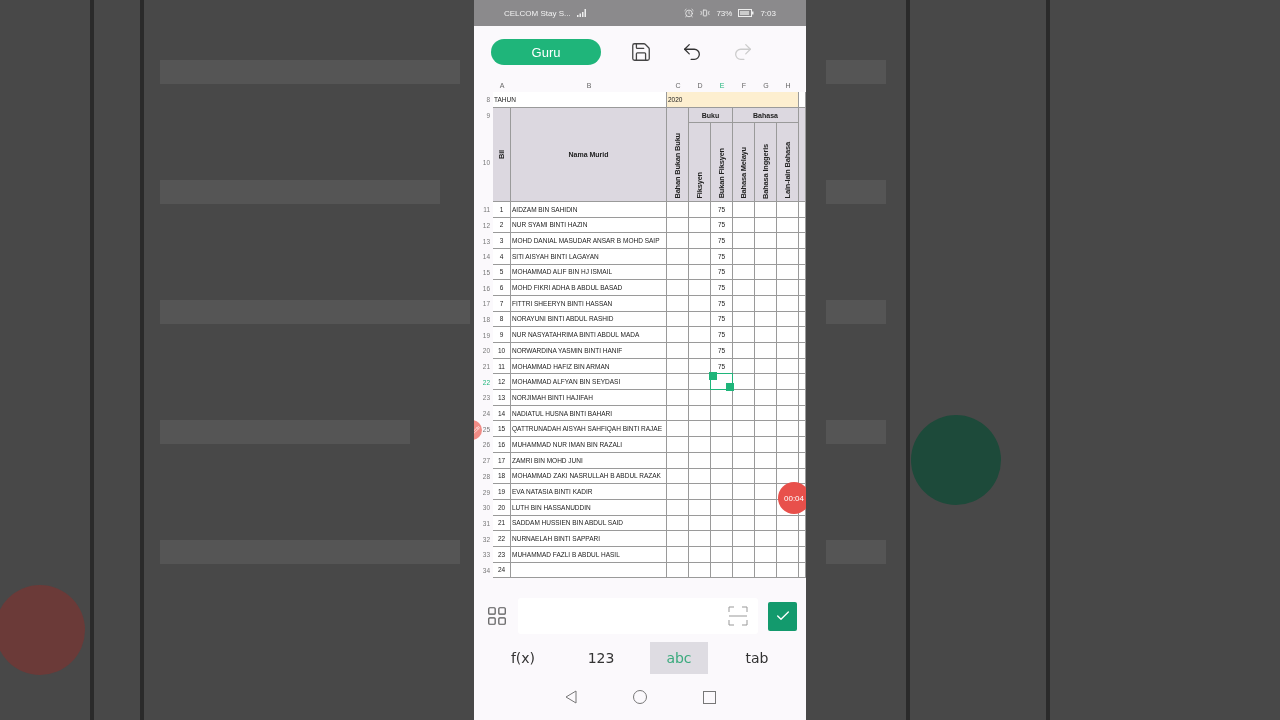 Image resolution: width=1280 pixels, height=720 pixels. What do you see at coordinates (722, 382) in the screenshot?
I see `cell-selection` at bounding box center [722, 382].